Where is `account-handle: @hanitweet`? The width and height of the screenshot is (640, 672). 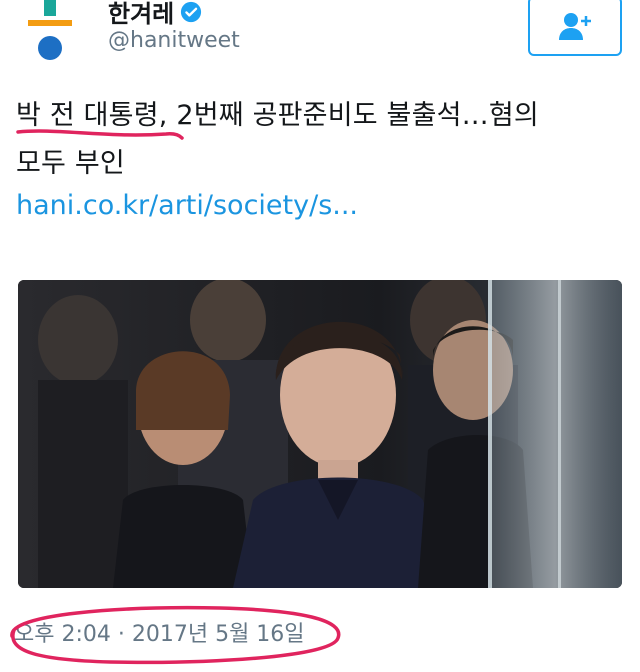
account-handle: @hanitweet is located at coordinates (174, 40).